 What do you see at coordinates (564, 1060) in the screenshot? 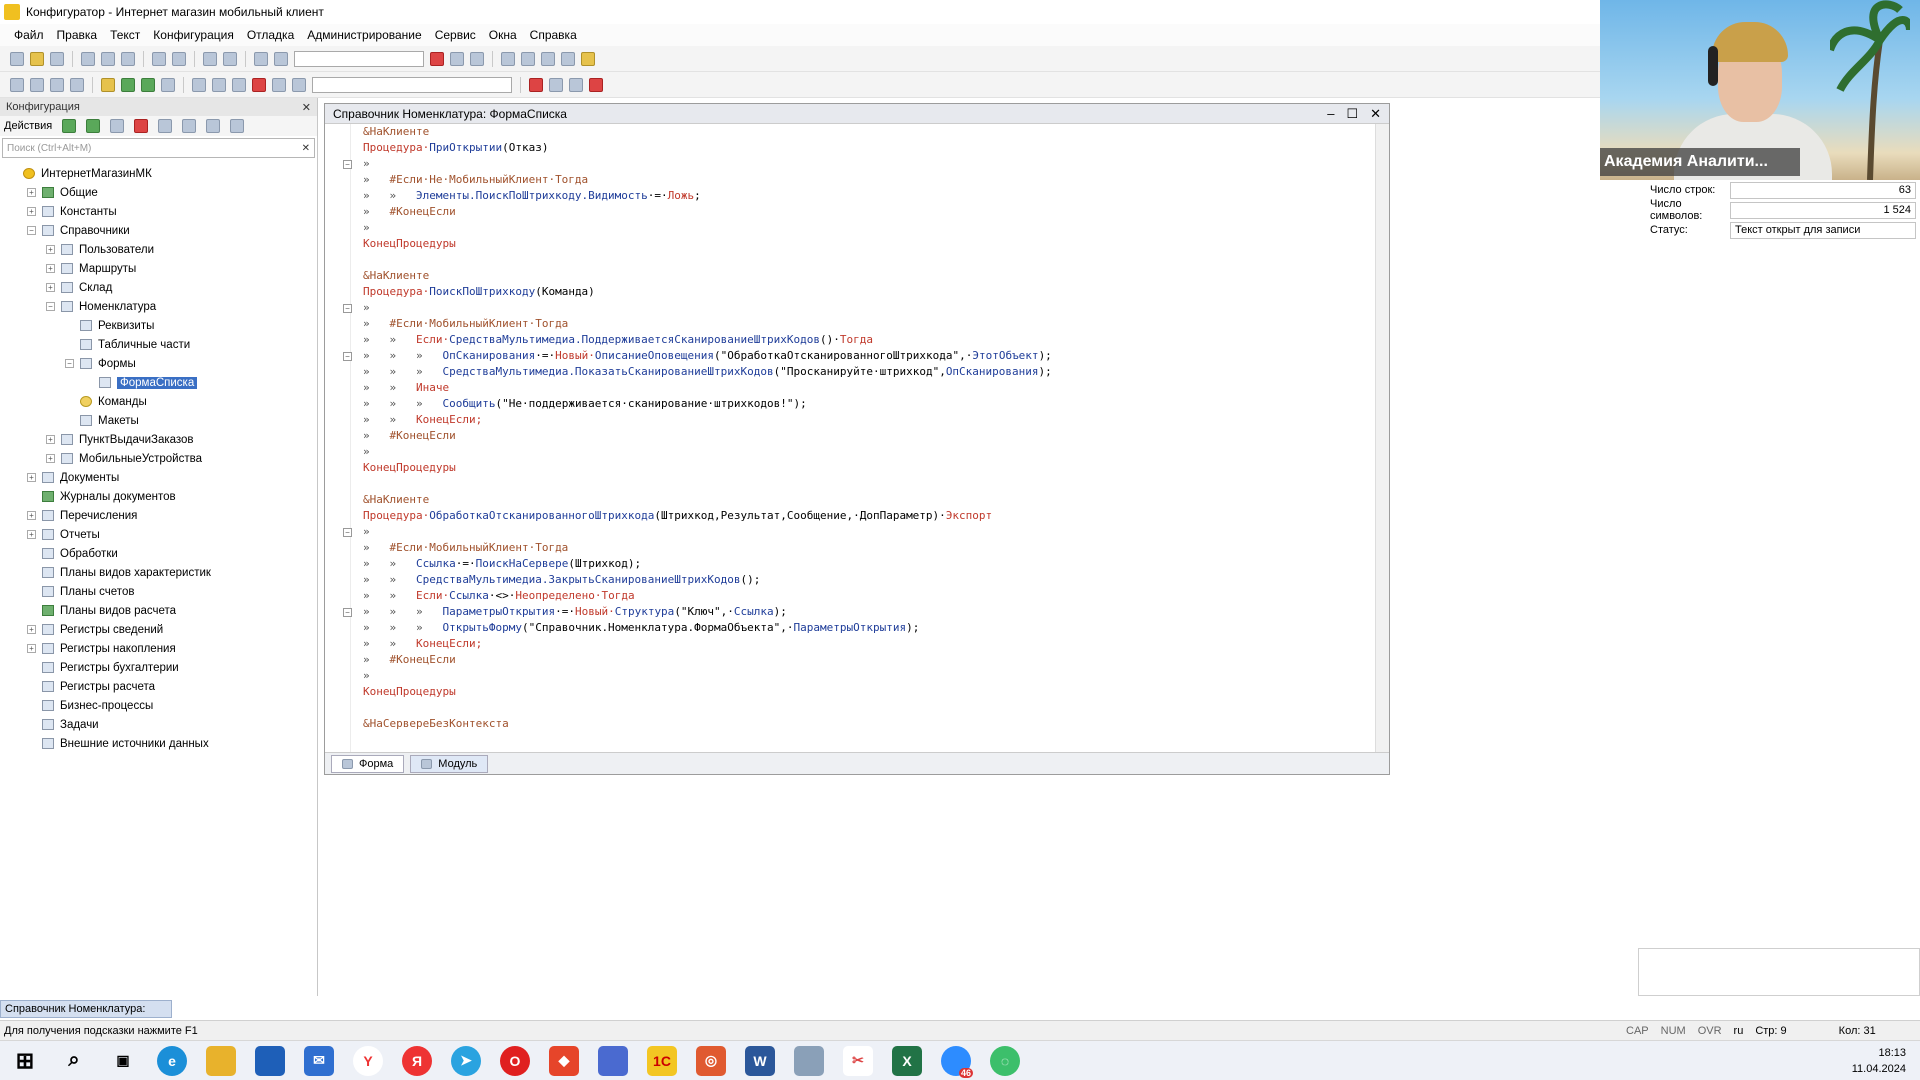
I see `anydesk-icon: ◆` at bounding box center [564, 1060].